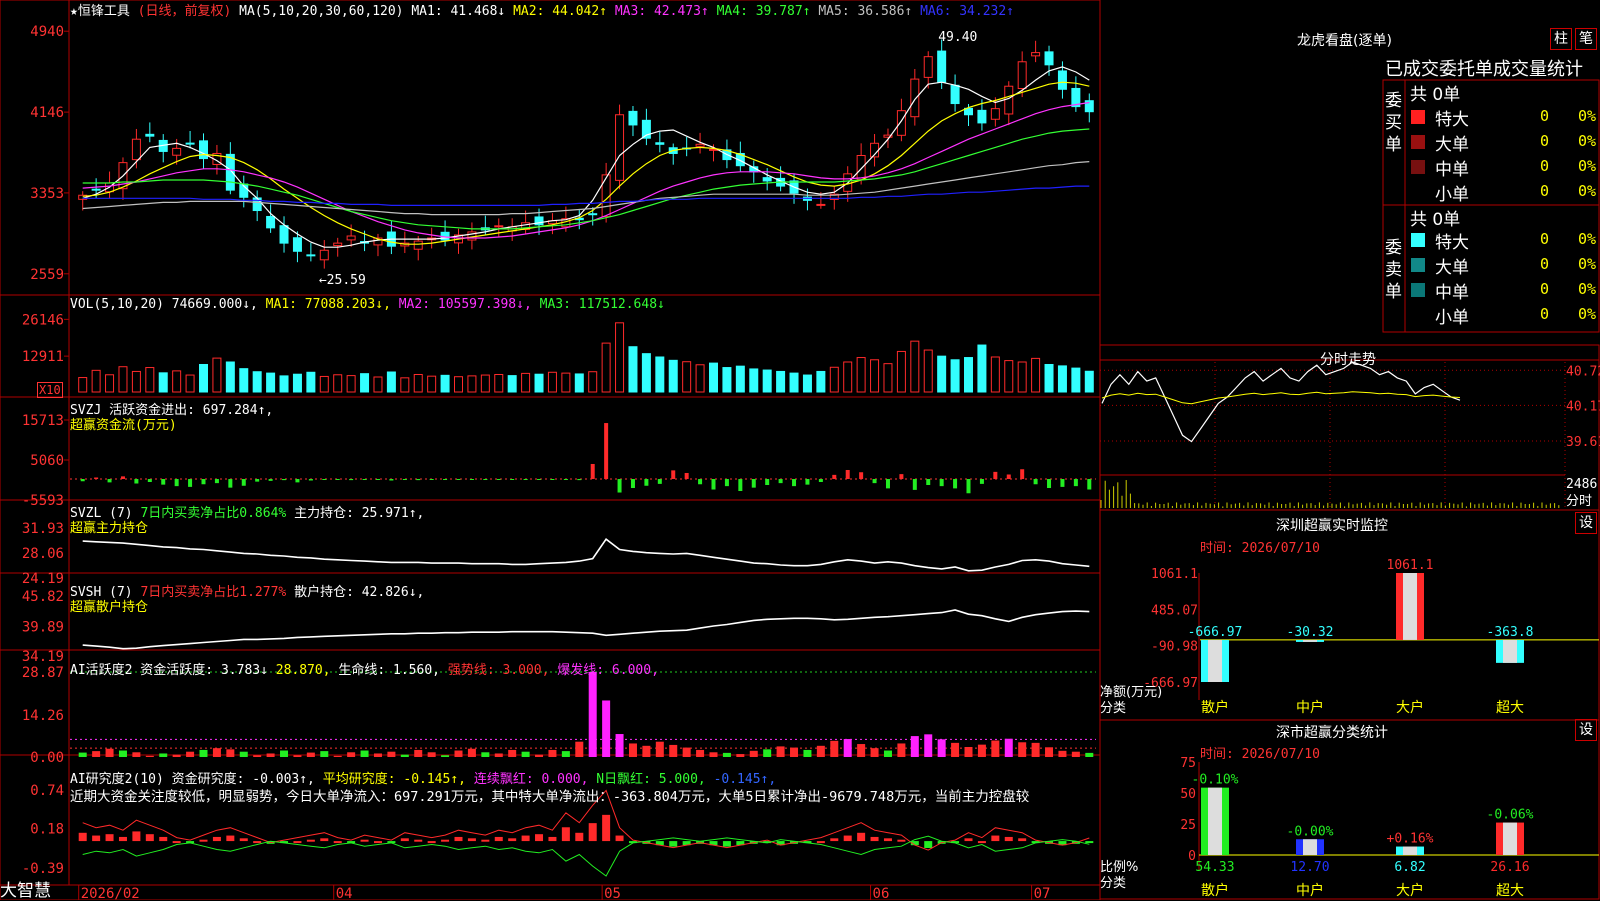  What do you see at coordinates (1310, 831) in the screenshot?
I see `classify-change-label: -0.00%` at bounding box center [1310, 831].